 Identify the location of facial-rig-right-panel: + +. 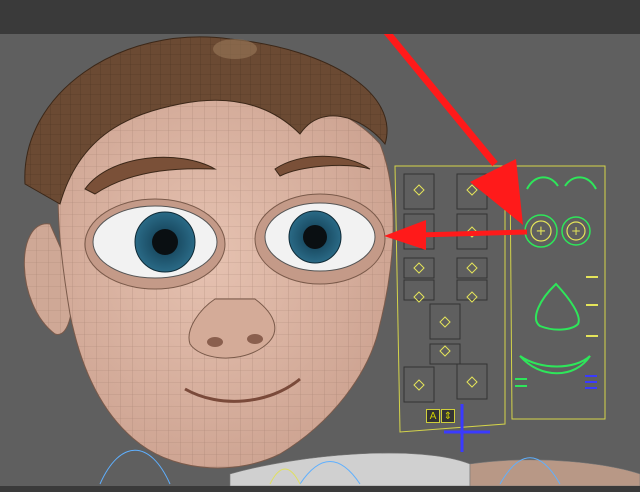
(557, 292).